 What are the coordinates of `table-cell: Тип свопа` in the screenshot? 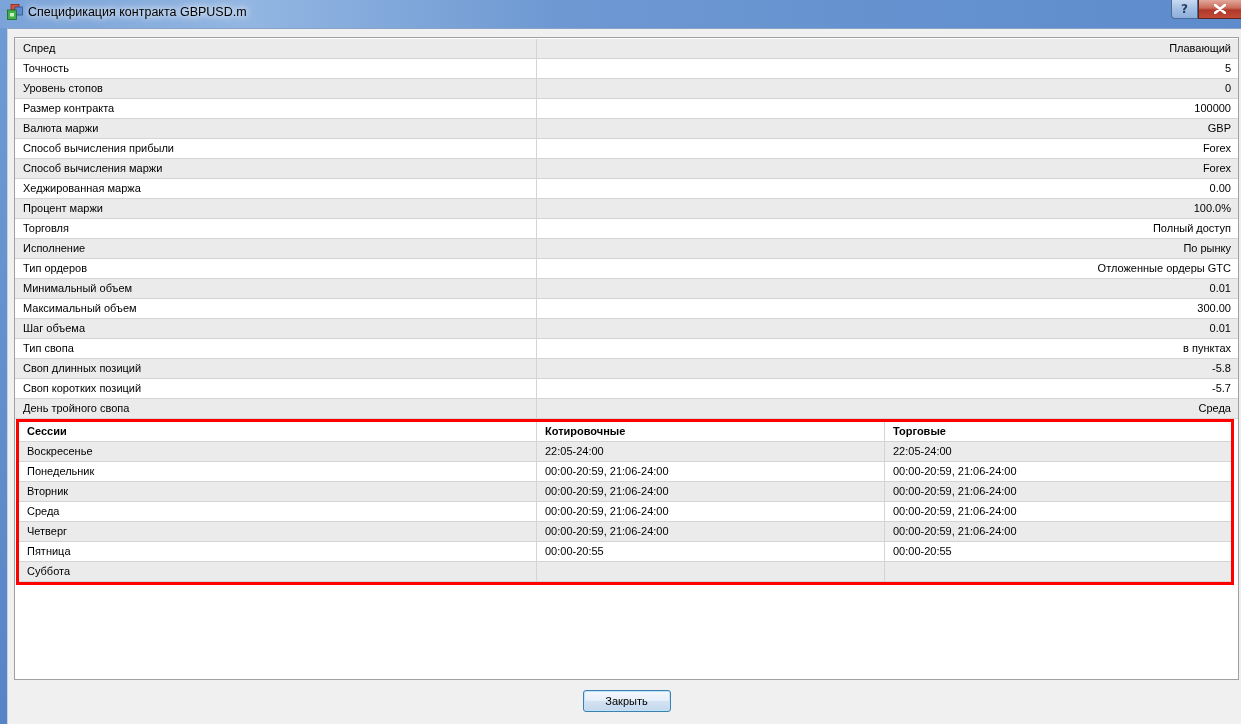 It's located at (276, 348).